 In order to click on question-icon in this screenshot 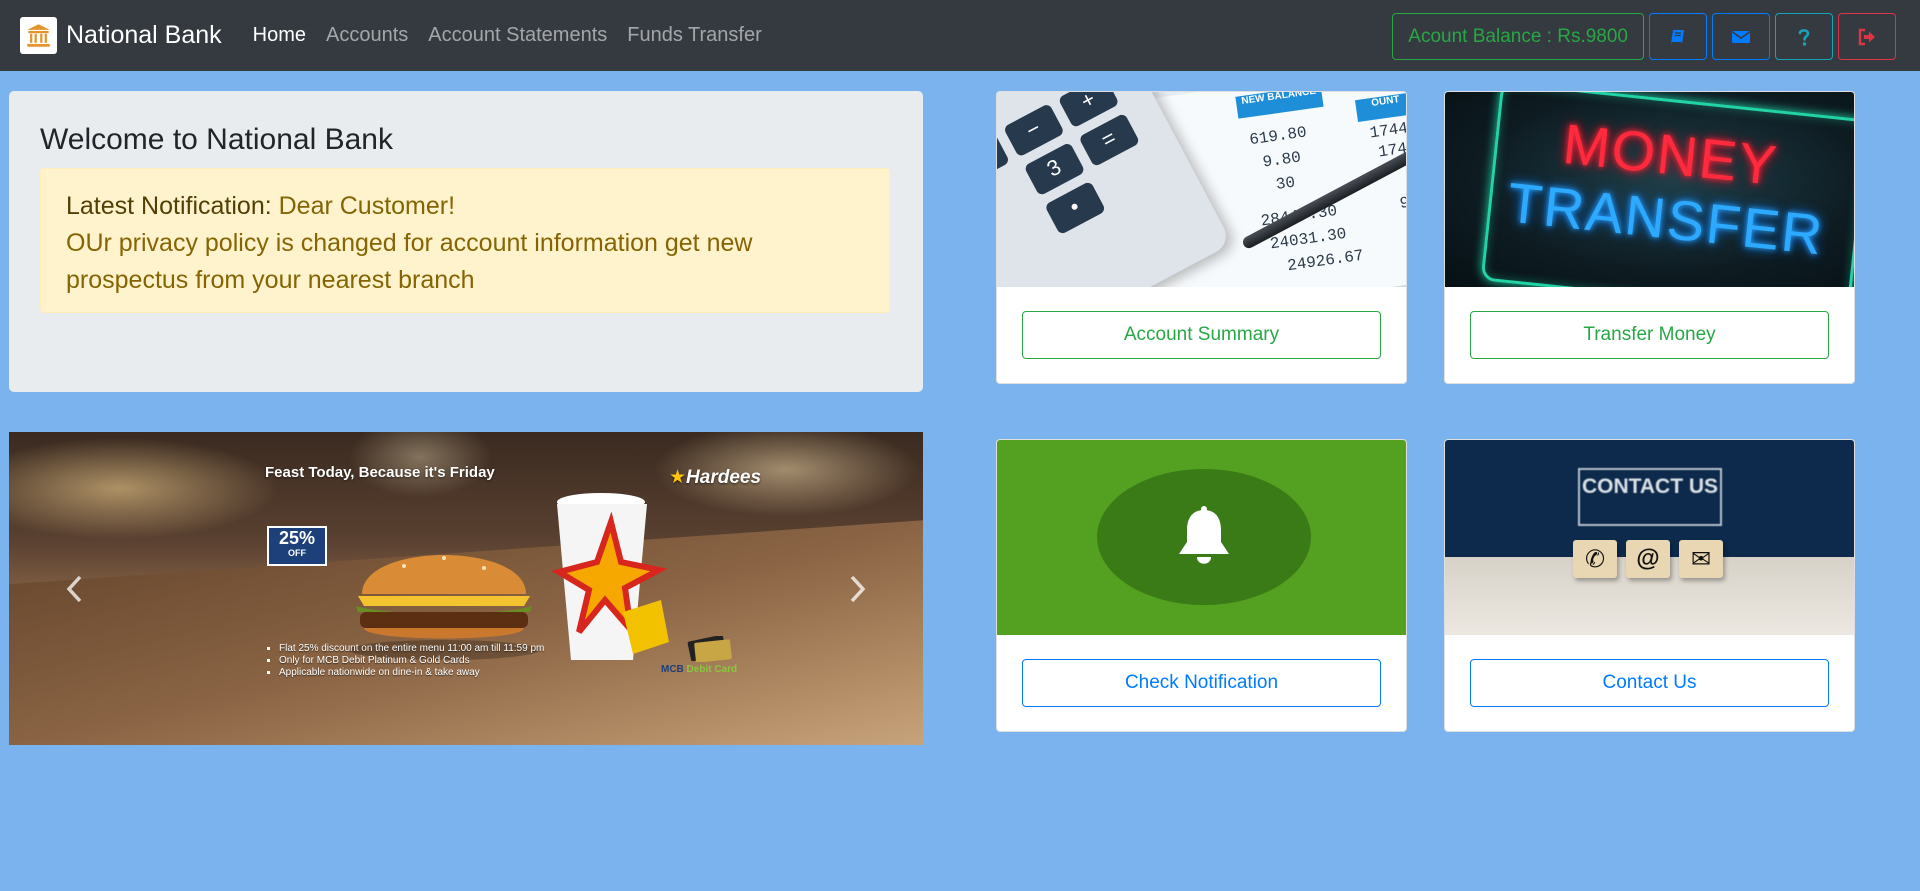, I will do `click(1804, 37)`.